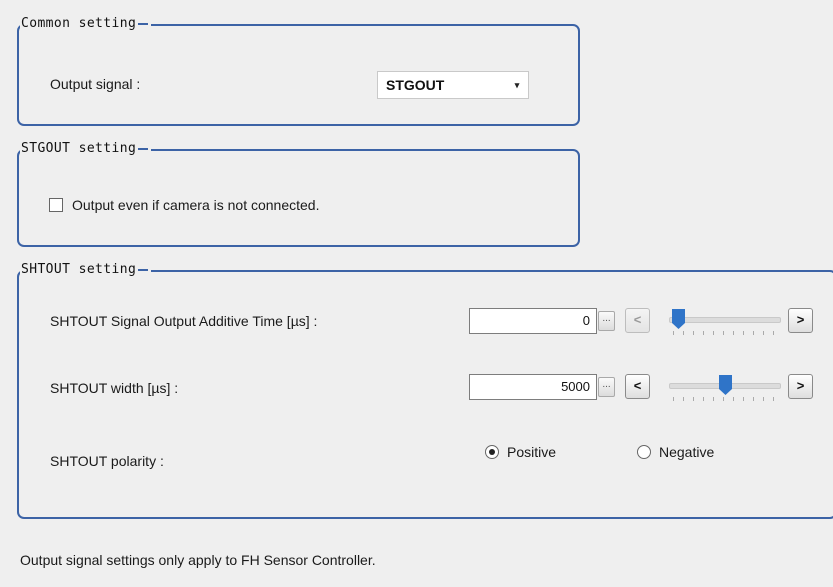 The height and width of the screenshot is (587, 833). Describe the element at coordinates (637, 320) in the screenshot. I see `additive-time-decrement-button: <` at that location.